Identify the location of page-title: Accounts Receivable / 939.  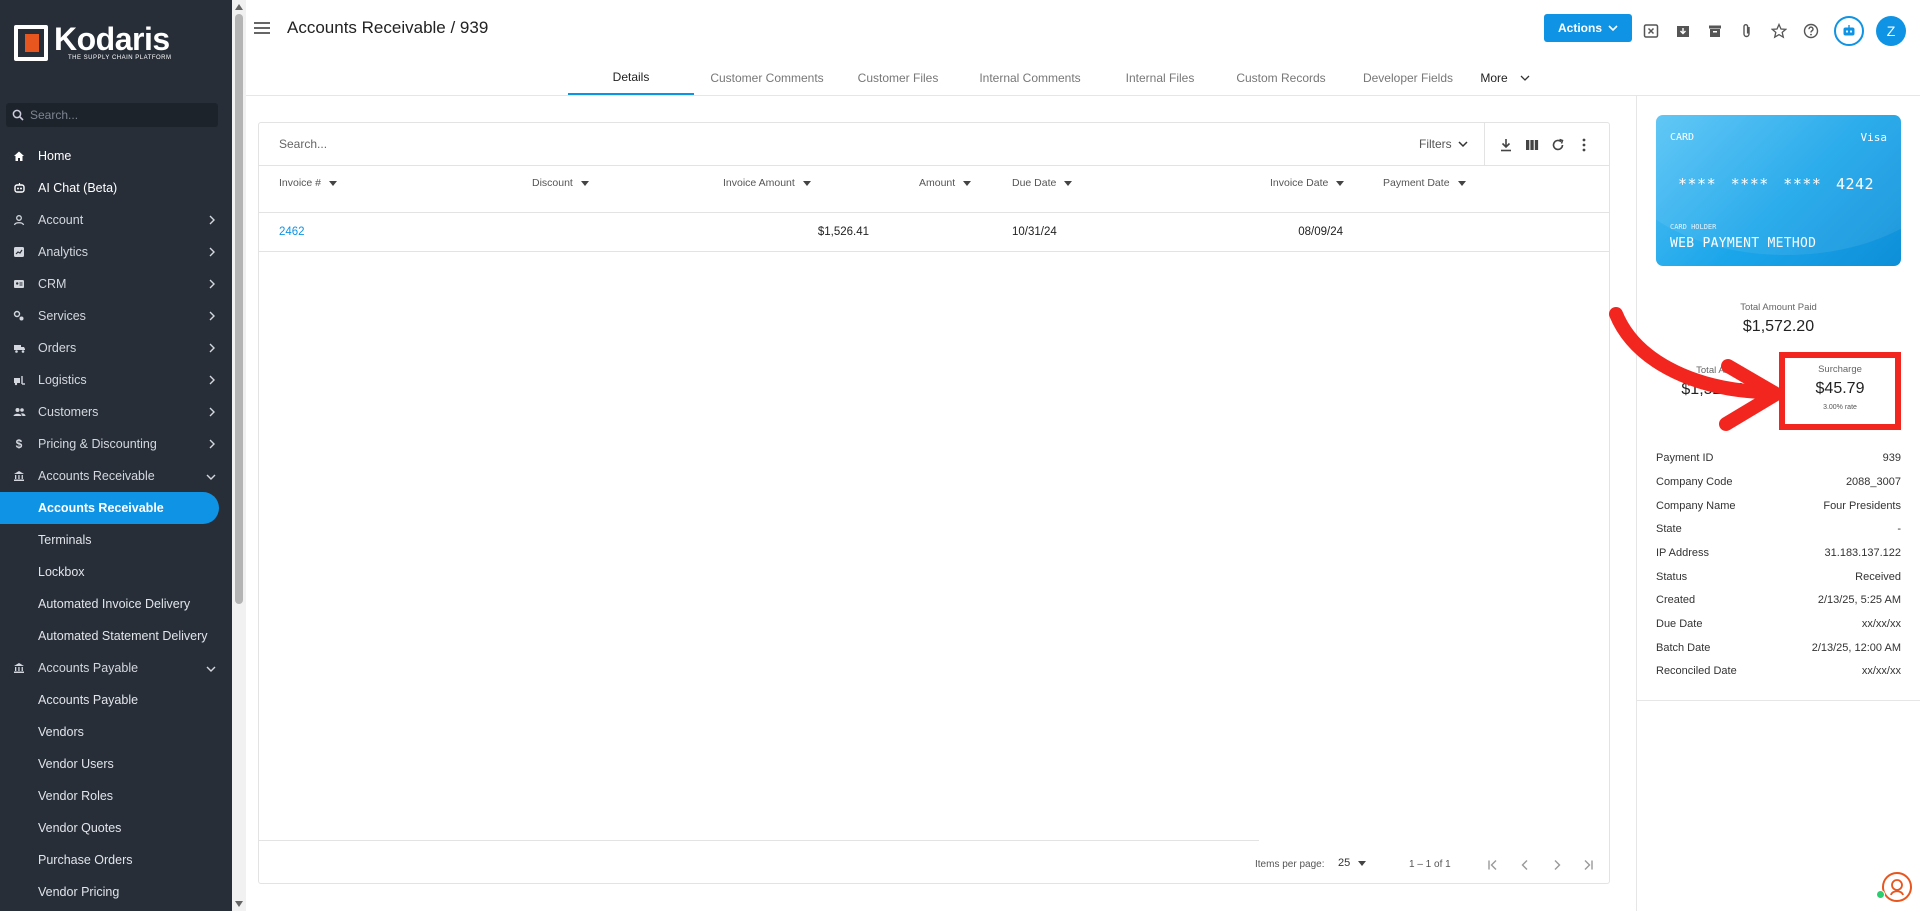
(388, 27).